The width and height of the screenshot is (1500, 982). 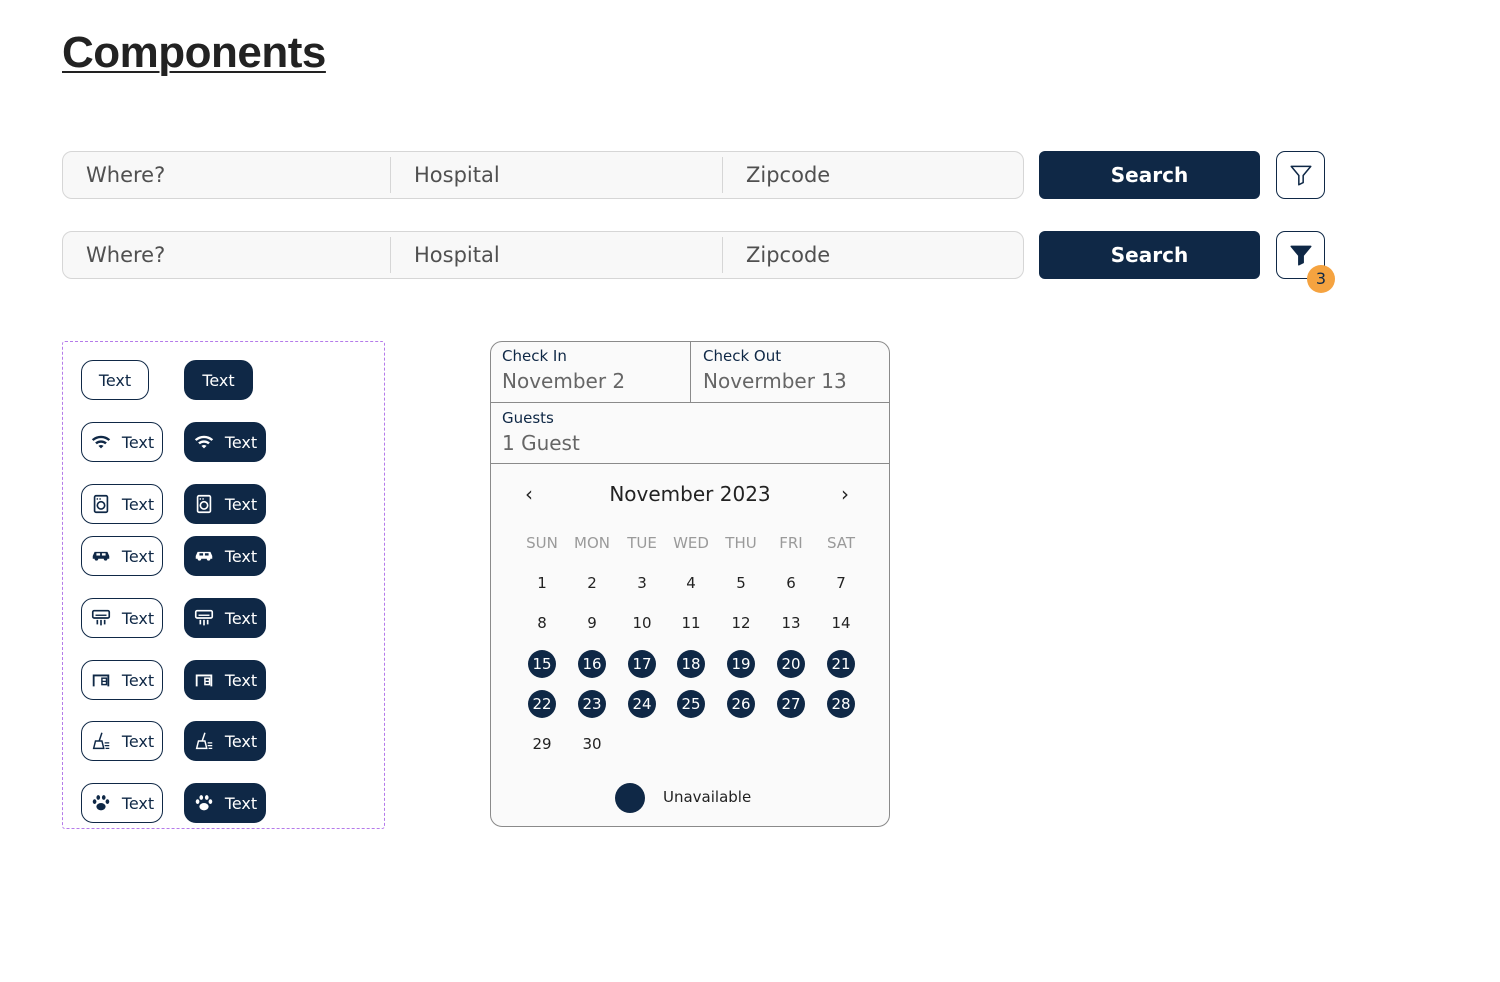 I want to click on chip-ac-outline: Text, so click(x=122, y=618).